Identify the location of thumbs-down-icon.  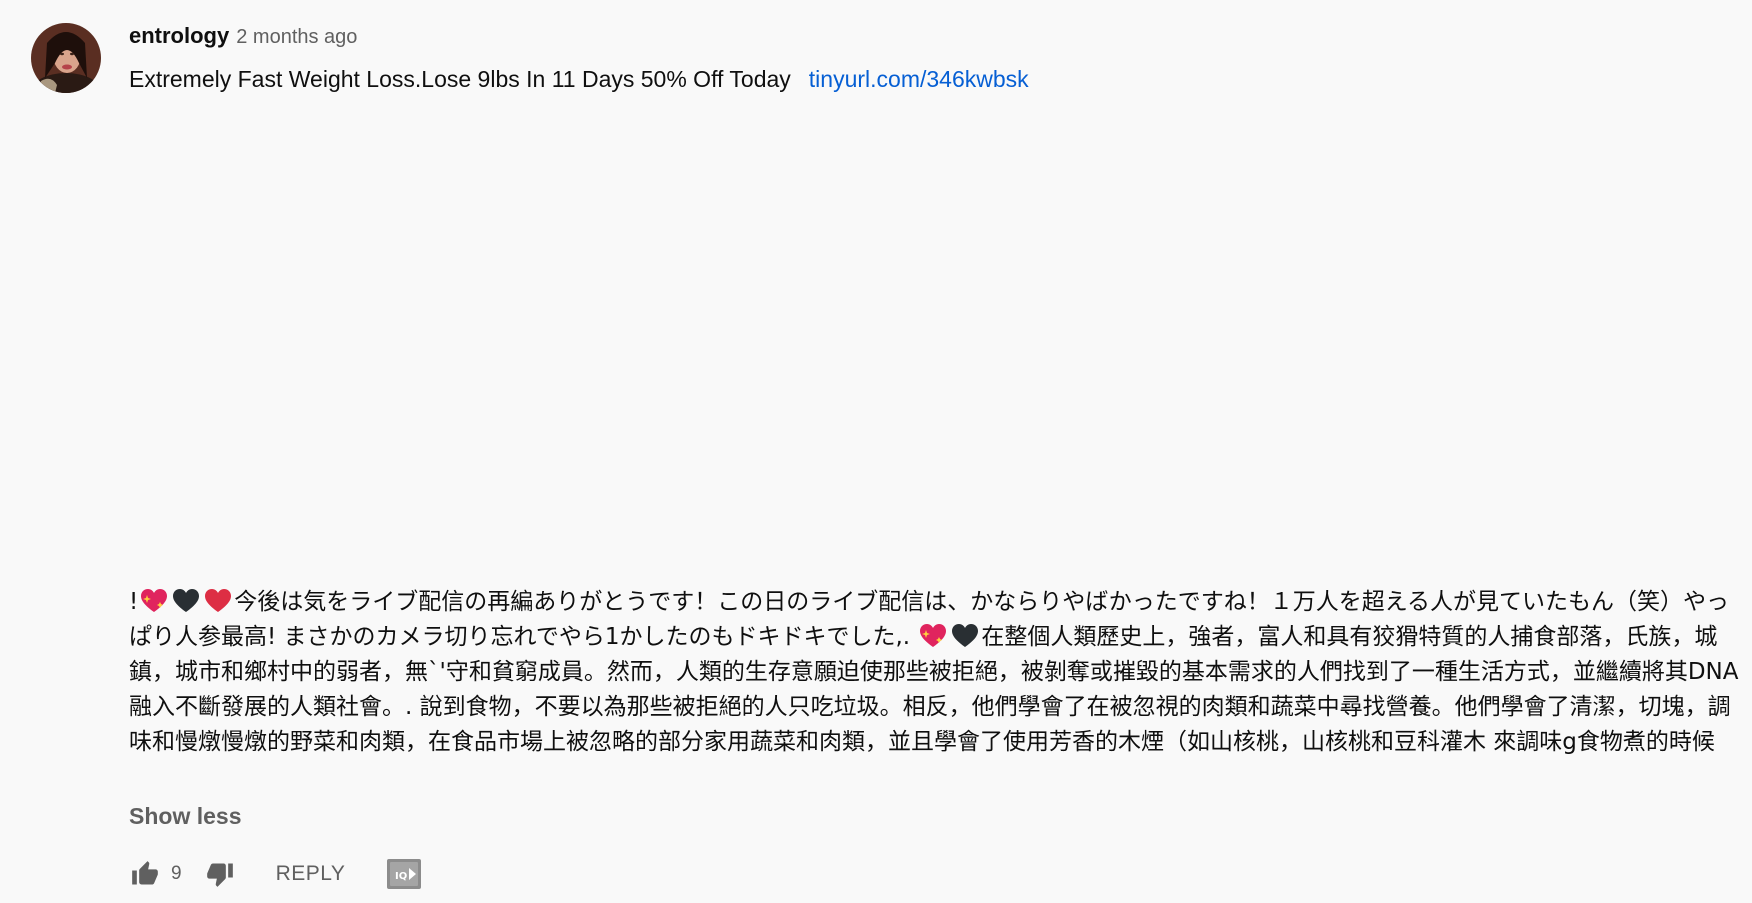
(219, 875).